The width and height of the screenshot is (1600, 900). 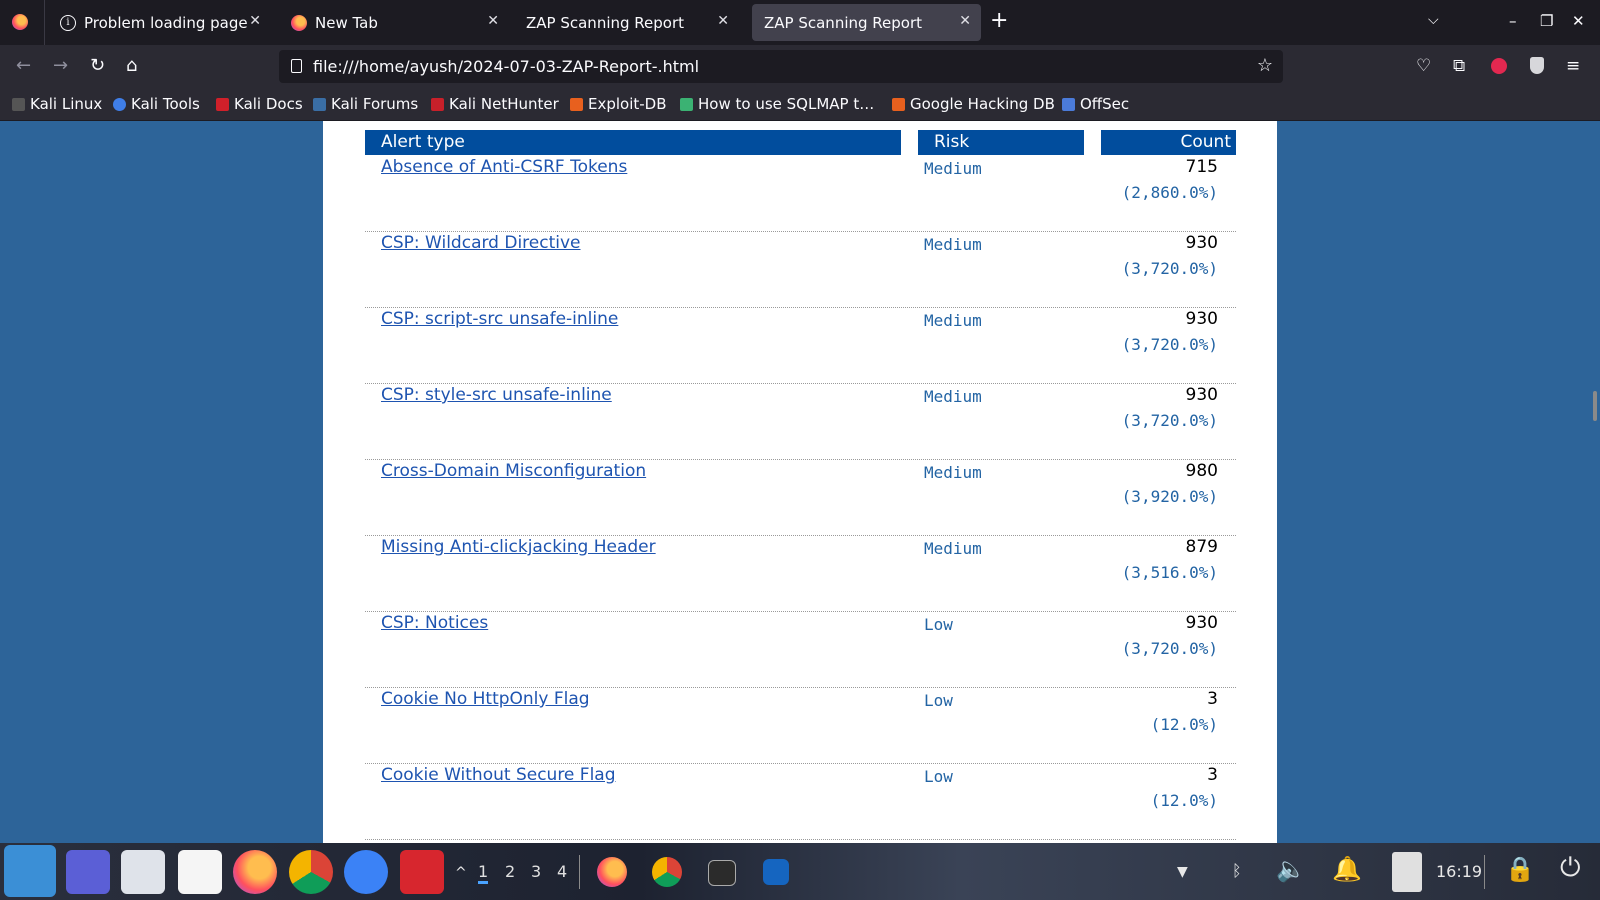 What do you see at coordinates (618, 104) in the screenshot?
I see `bookmark-exploit-db: Exploit-DB` at bounding box center [618, 104].